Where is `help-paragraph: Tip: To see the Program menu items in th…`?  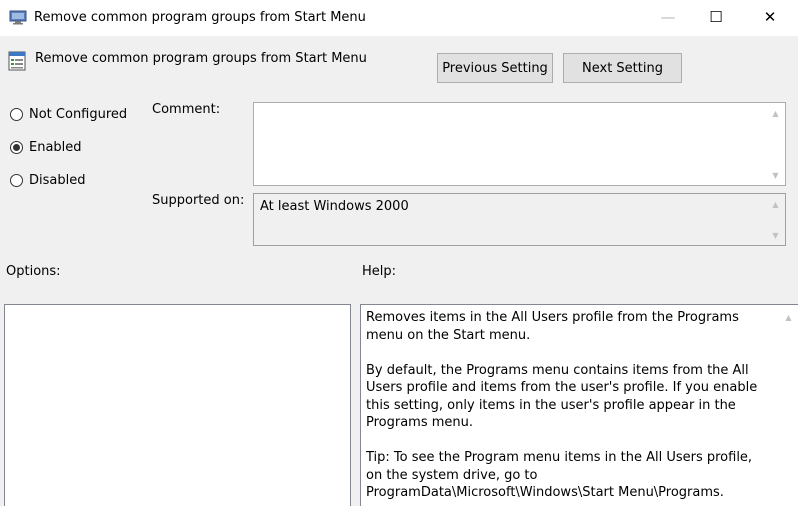
help-paragraph: Tip: To see the Program menu items in th… is located at coordinates (559, 475).